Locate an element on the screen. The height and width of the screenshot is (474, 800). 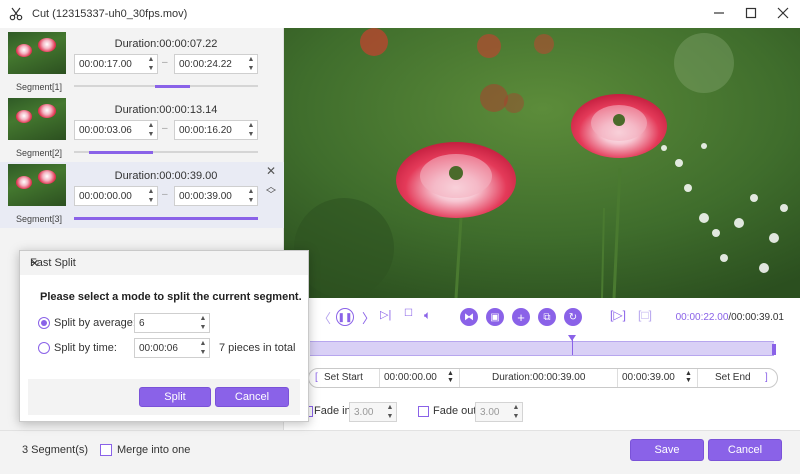
dialog-cancel-button: Cancel is located at coordinates (252, 397).